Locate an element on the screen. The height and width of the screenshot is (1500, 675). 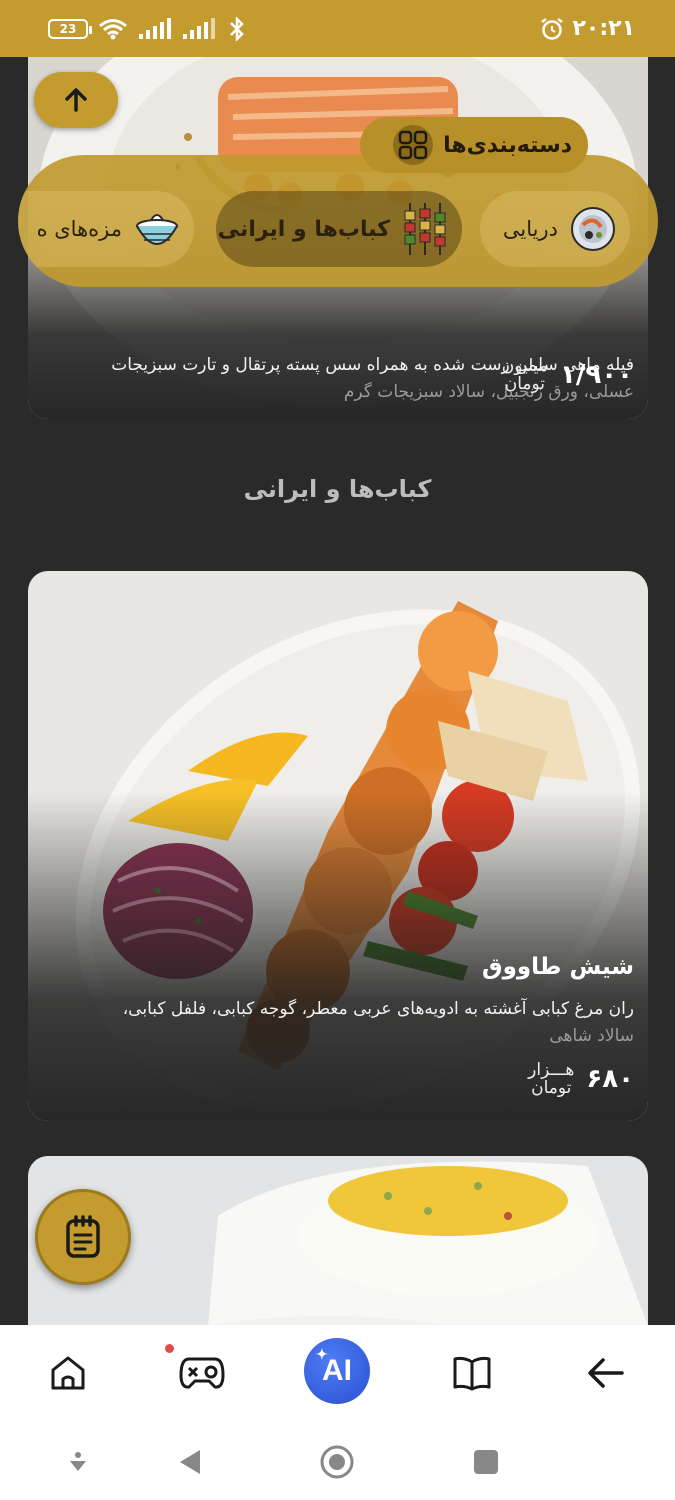
system-recents is located at coordinates (486, 1462).